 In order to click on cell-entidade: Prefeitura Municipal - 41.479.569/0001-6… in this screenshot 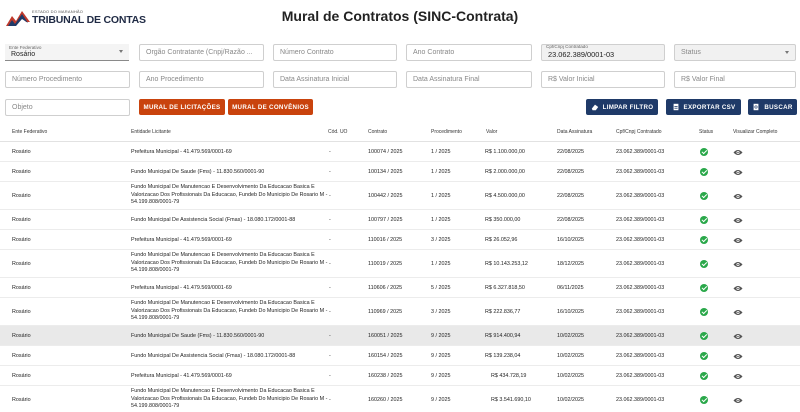, I will do `click(181, 240)`.